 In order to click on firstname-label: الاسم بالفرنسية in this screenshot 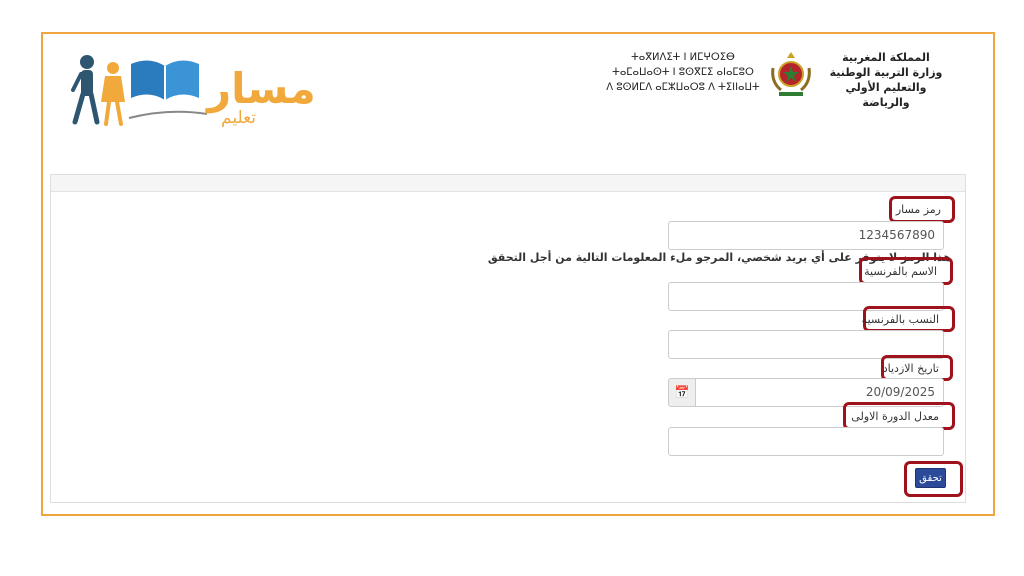, I will do `click(900, 271)`.